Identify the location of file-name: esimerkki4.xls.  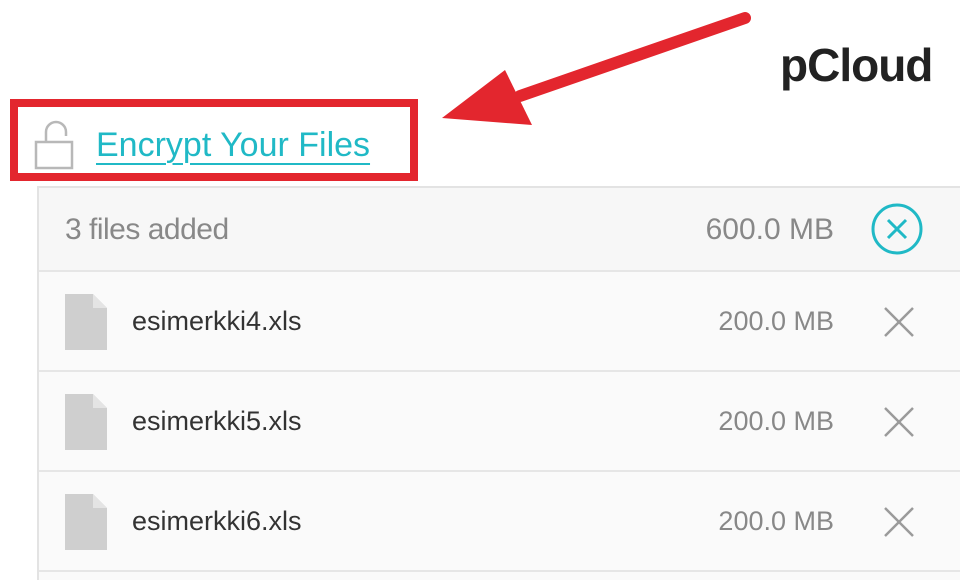
(217, 321).